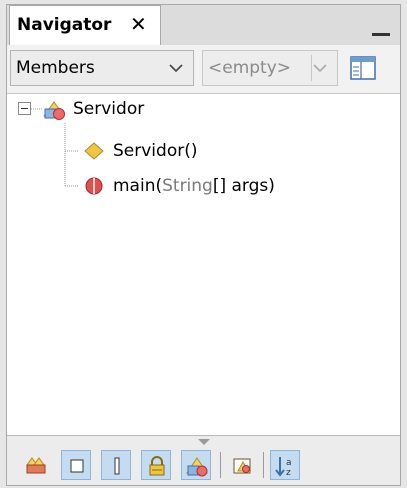 The height and width of the screenshot is (488, 407). Describe the element at coordinates (24, 108) in the screenshot. I see `collapse-toggle` at that location.